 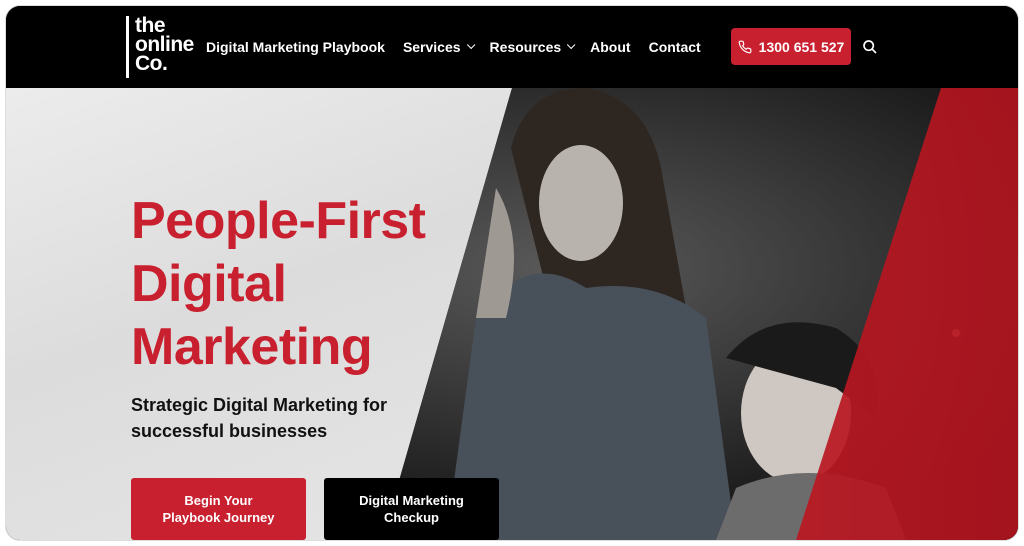 What do you see at coordinates (218, 500) in the screenshot?
I see `cta-primary-line-1: Begin Your` at bounding box center [218, 500].